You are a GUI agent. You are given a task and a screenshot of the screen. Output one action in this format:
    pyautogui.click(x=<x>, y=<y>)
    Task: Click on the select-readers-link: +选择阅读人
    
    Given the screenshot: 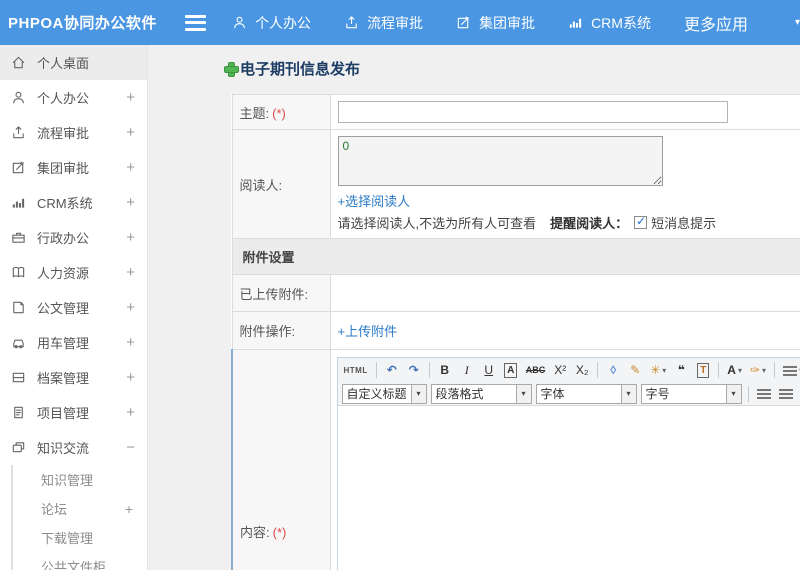 What is the action you would take?
    pyautogui.click(x=374, y=200)
    